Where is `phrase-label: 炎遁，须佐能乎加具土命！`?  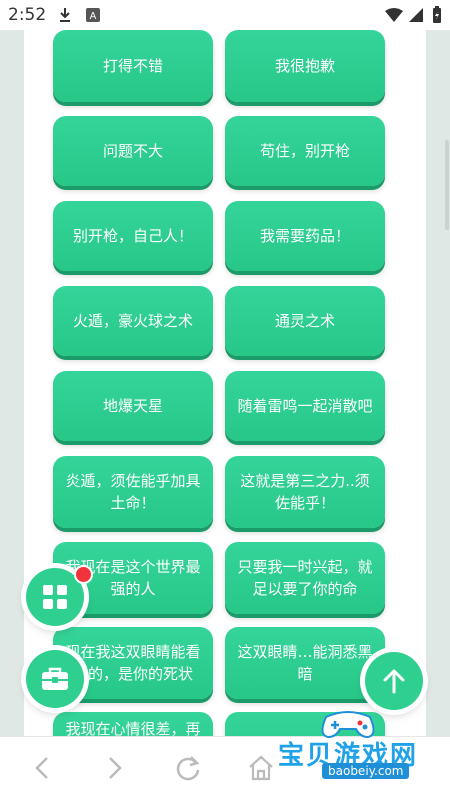
phrase-label: 炎遁，须佐能乎加具土命！ is located at coordinates (133, 492).